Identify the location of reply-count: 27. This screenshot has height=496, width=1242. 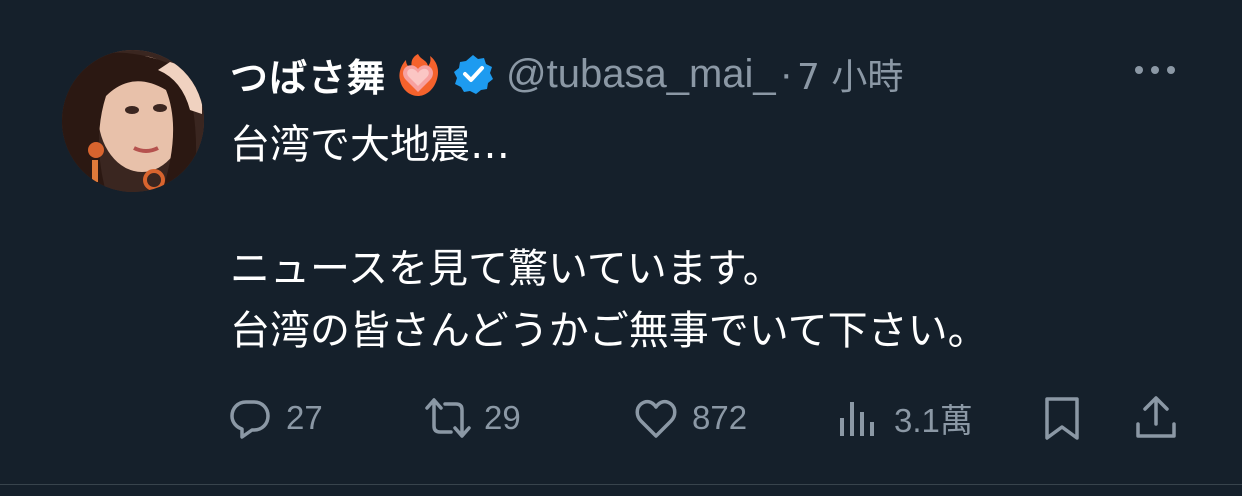
(304, 417).